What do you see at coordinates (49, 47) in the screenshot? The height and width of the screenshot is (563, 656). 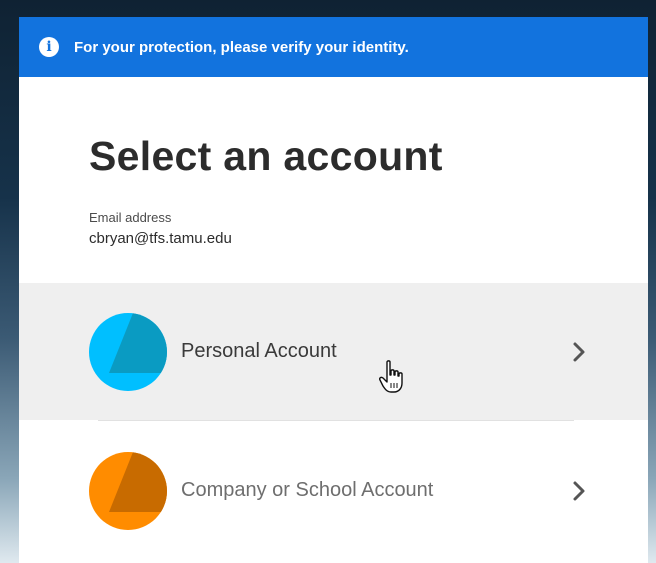 I see `info-icon: i` at bounding box center [49, 47].